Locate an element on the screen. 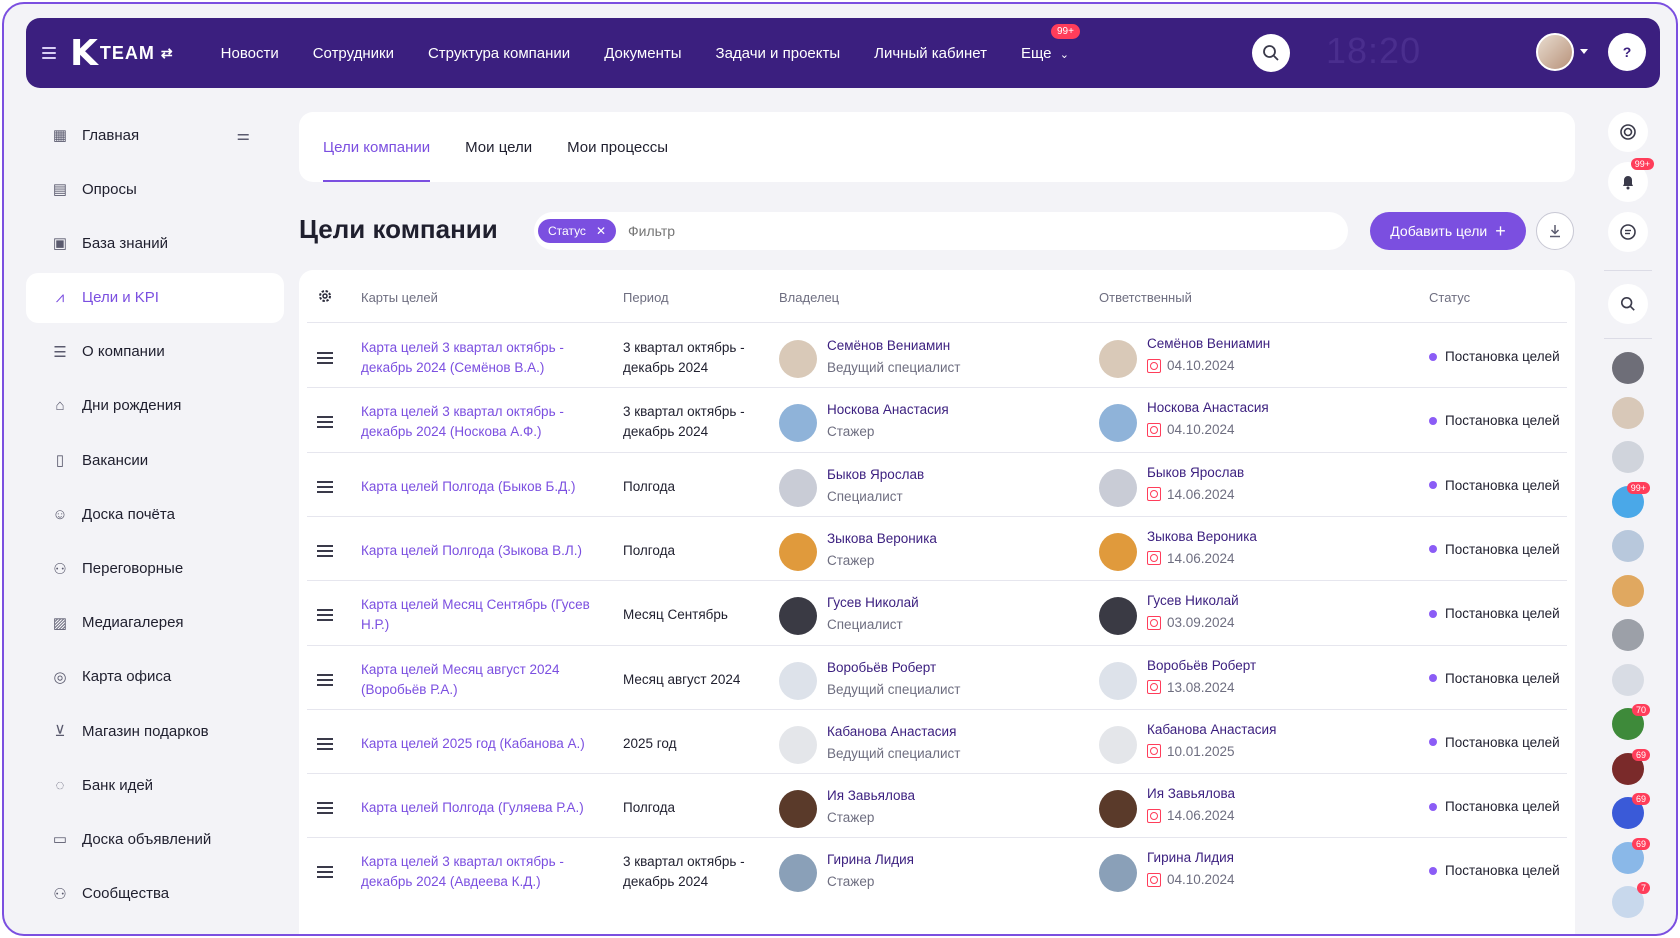  target-button is located at coordinates (1628, 132).